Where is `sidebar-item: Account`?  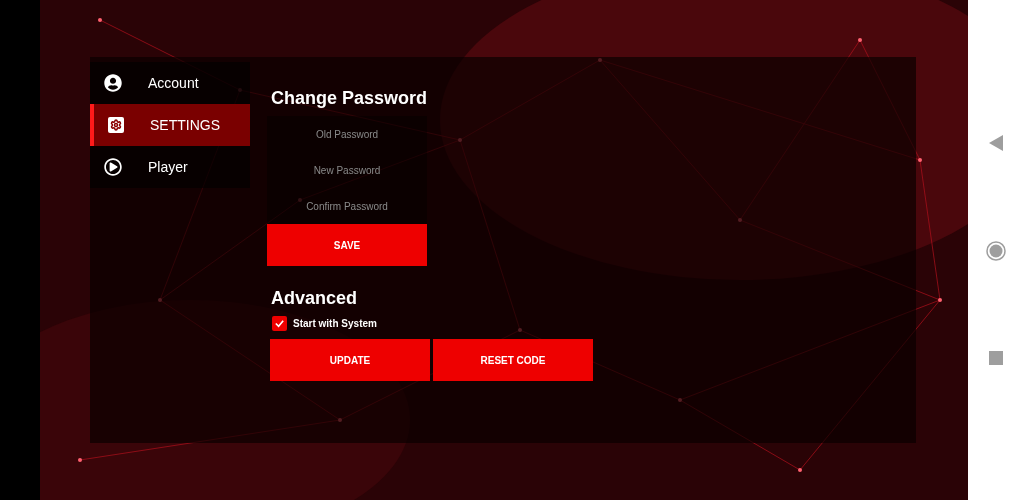 sidebar-item: Account is located at coordinates (170, 83).